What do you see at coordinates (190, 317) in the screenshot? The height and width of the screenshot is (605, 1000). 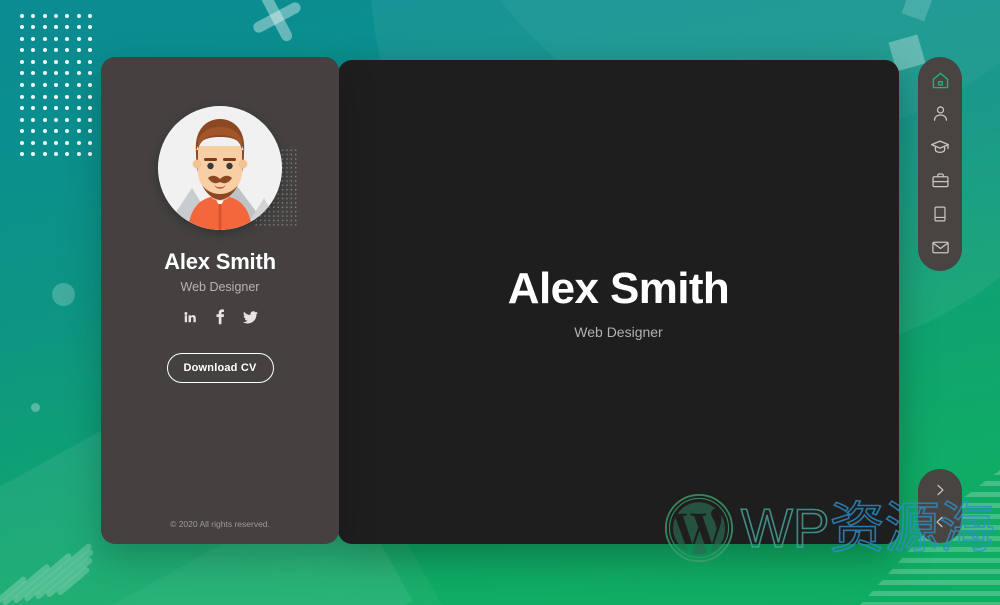 I see `linkedin-icon` at bounding box center [190, 317].